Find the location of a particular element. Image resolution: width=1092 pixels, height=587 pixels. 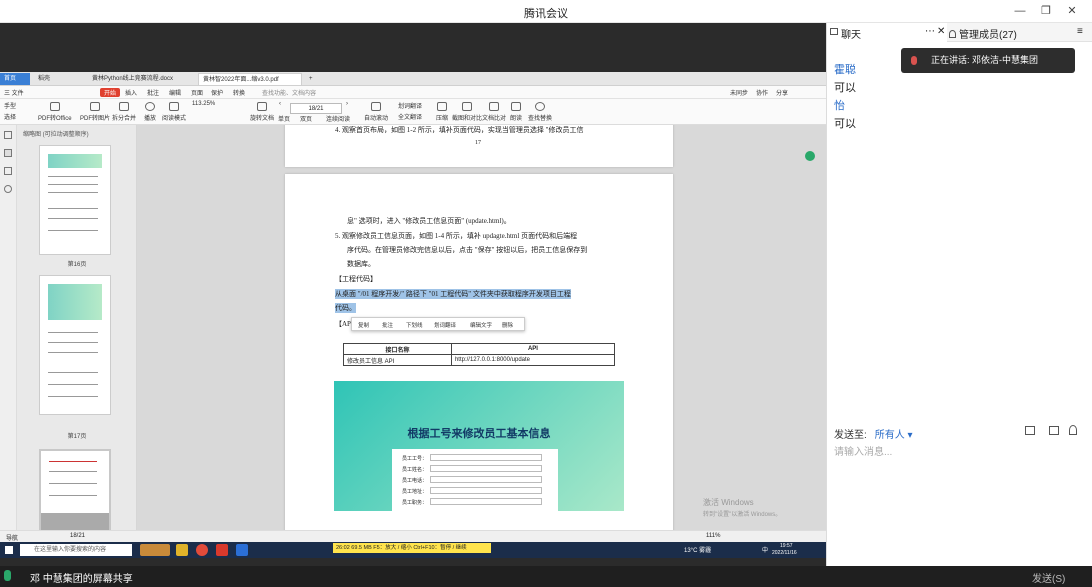

tool-doc-compare: 文档比对 is located at coordinates (494, 112).